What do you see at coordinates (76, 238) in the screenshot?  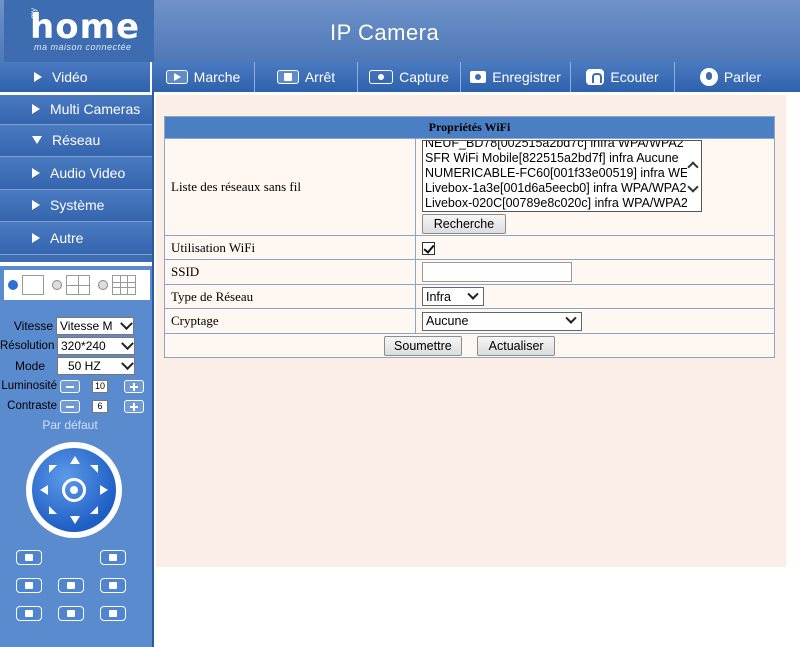 I see `sidebar-item-autre: Autre` at bounding box center [76, 238].